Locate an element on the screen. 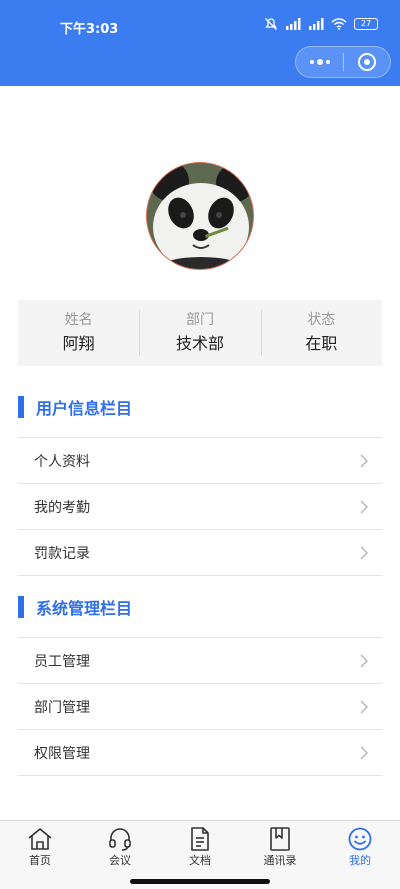 This screenshot has width=400, height=889. avatar is located at coordinates (200, 216).